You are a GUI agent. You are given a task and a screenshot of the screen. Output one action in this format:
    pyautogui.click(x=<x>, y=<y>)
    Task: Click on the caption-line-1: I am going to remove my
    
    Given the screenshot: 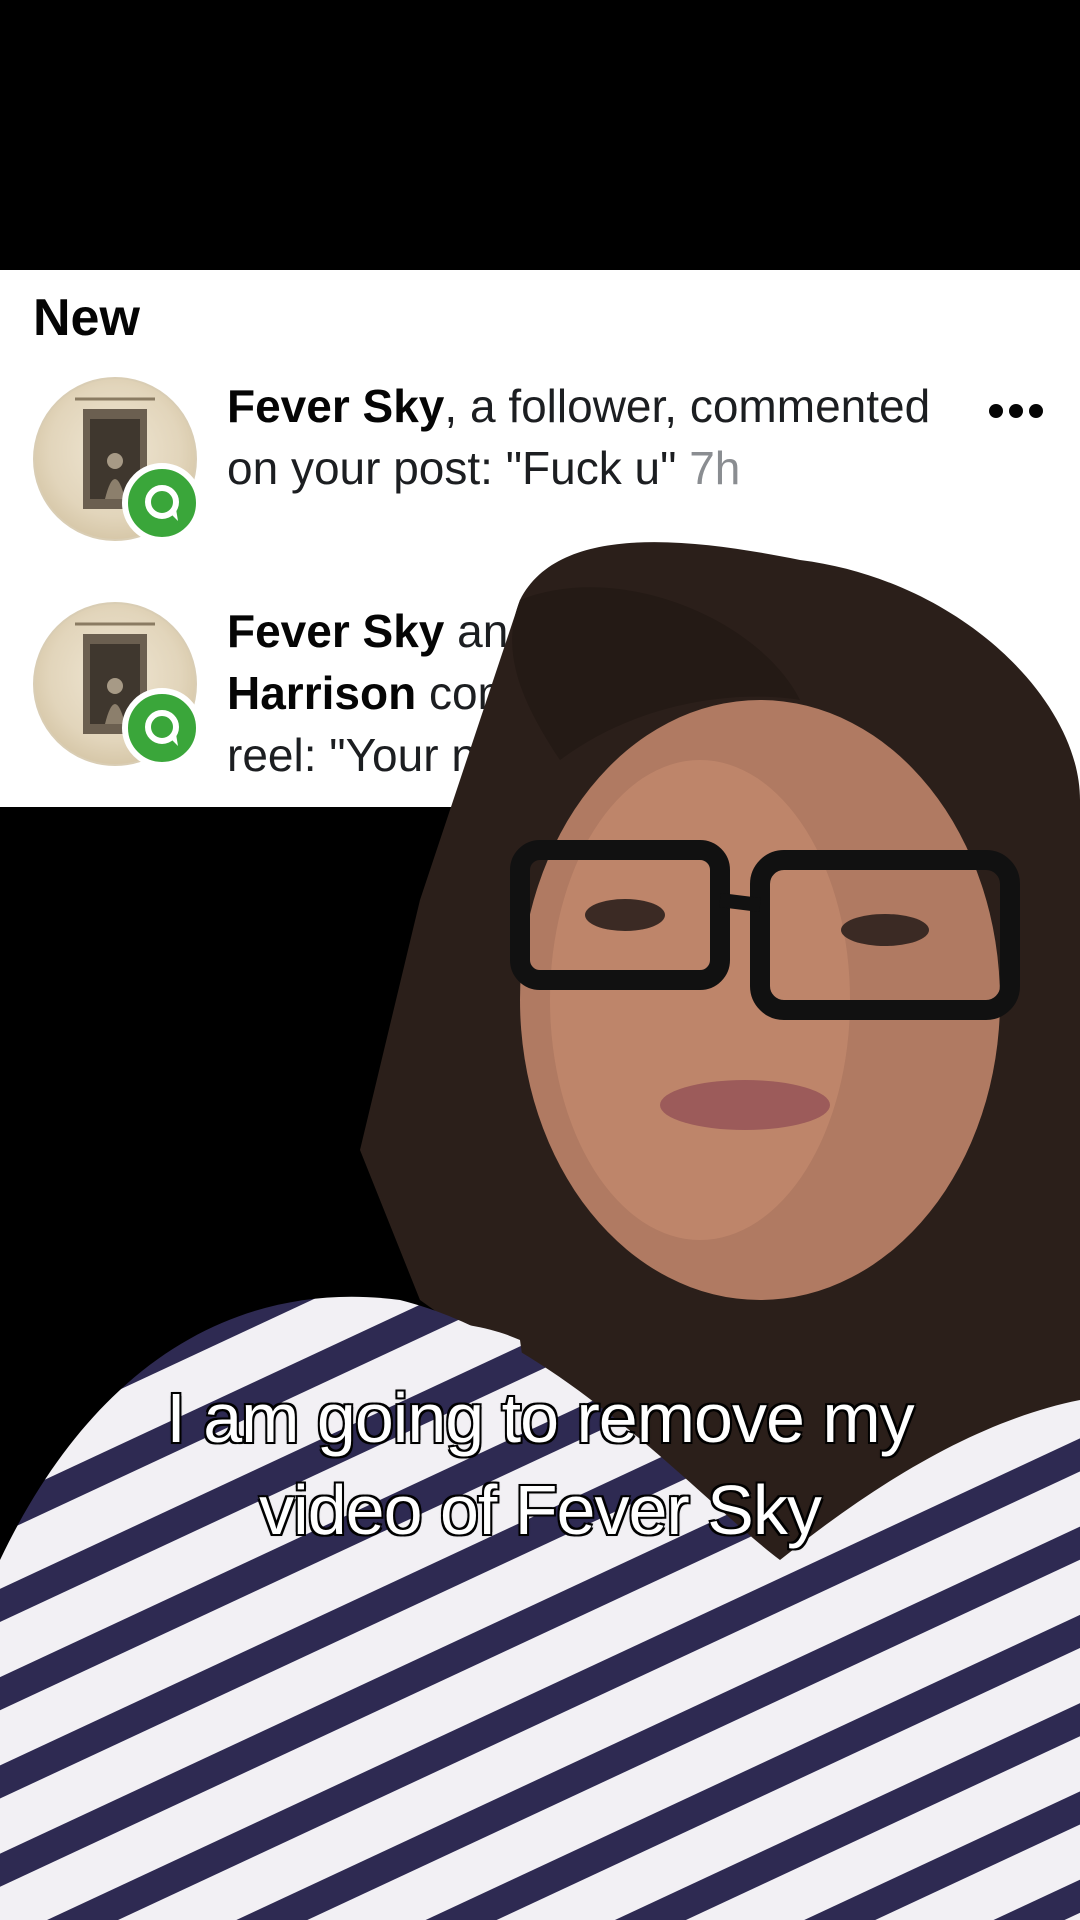 What is the action you would take?
    pyautogui.click(x=540, y=1418)
    